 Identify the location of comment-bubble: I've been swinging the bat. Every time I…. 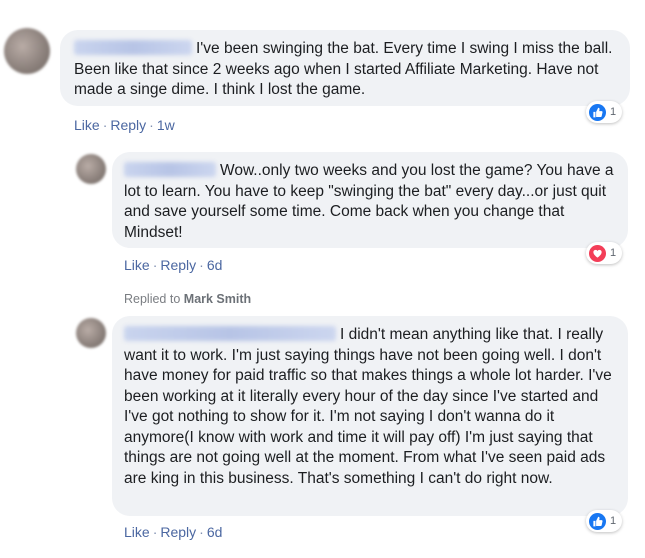
(345, 68).